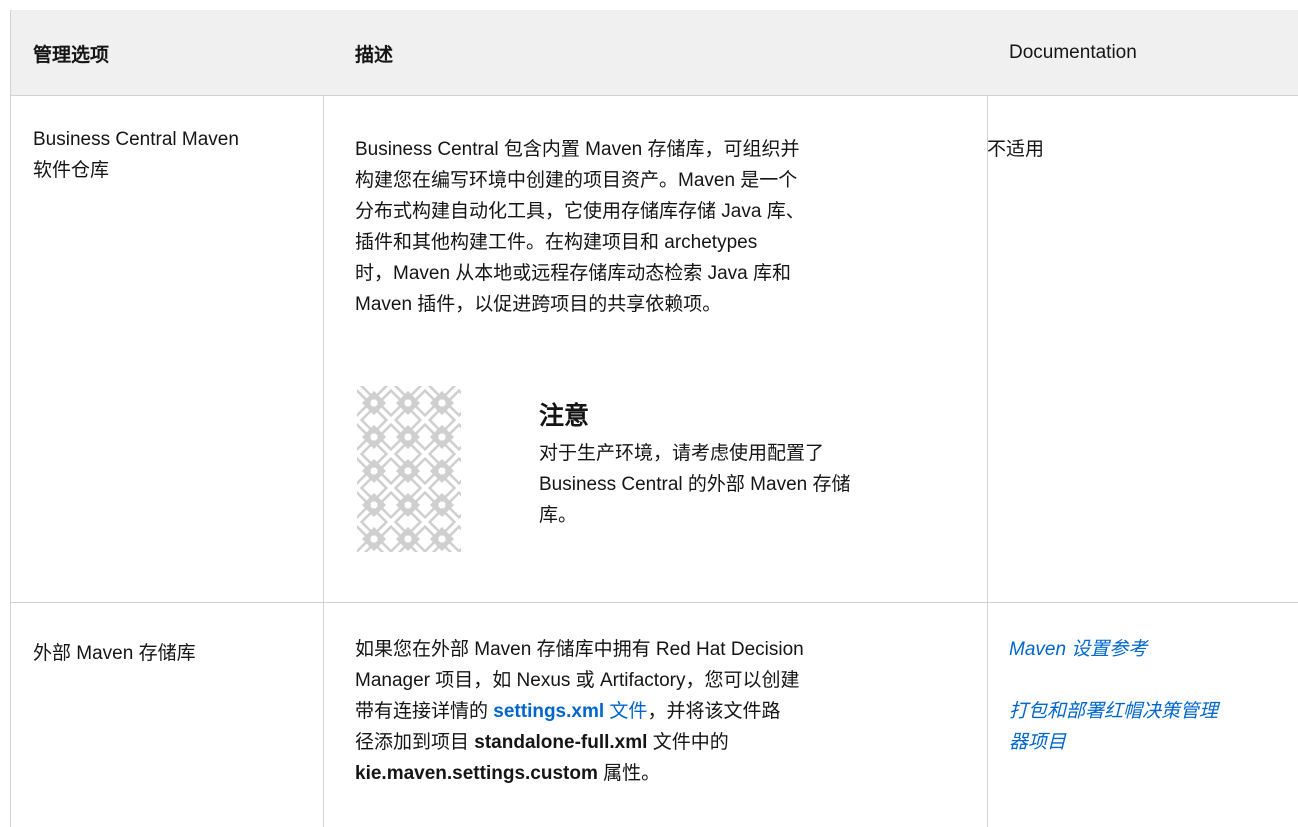  Describe the element at coordinates (625, 711) in the screenshot. I see `settings-xml-link-suffix: 文件` at that location.